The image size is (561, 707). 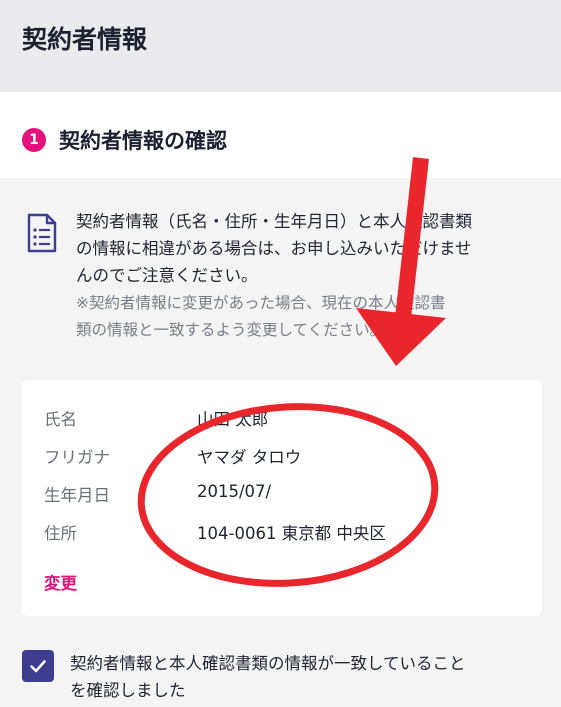 I want to click on section-title: 契約者情報の確認, so click(x=143, y=141).